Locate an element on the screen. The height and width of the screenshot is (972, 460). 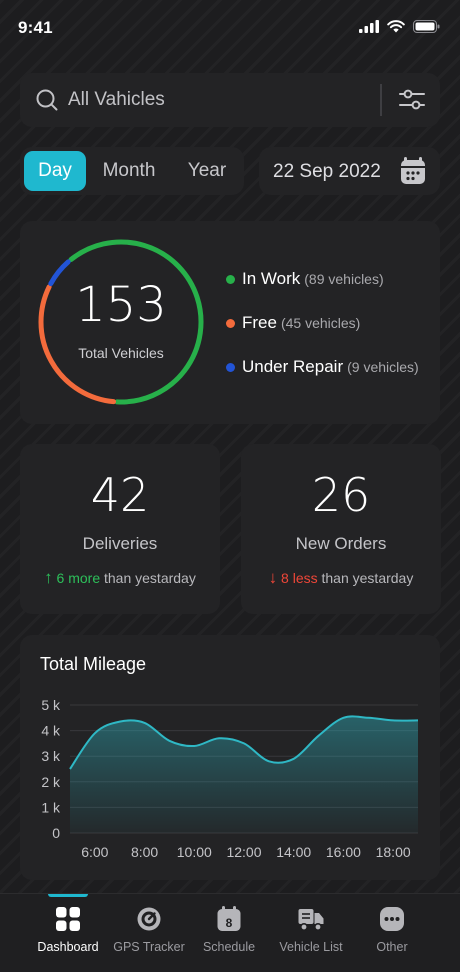
total-vehicles-label: Total Vehicles is located at coordinates (121, 353).